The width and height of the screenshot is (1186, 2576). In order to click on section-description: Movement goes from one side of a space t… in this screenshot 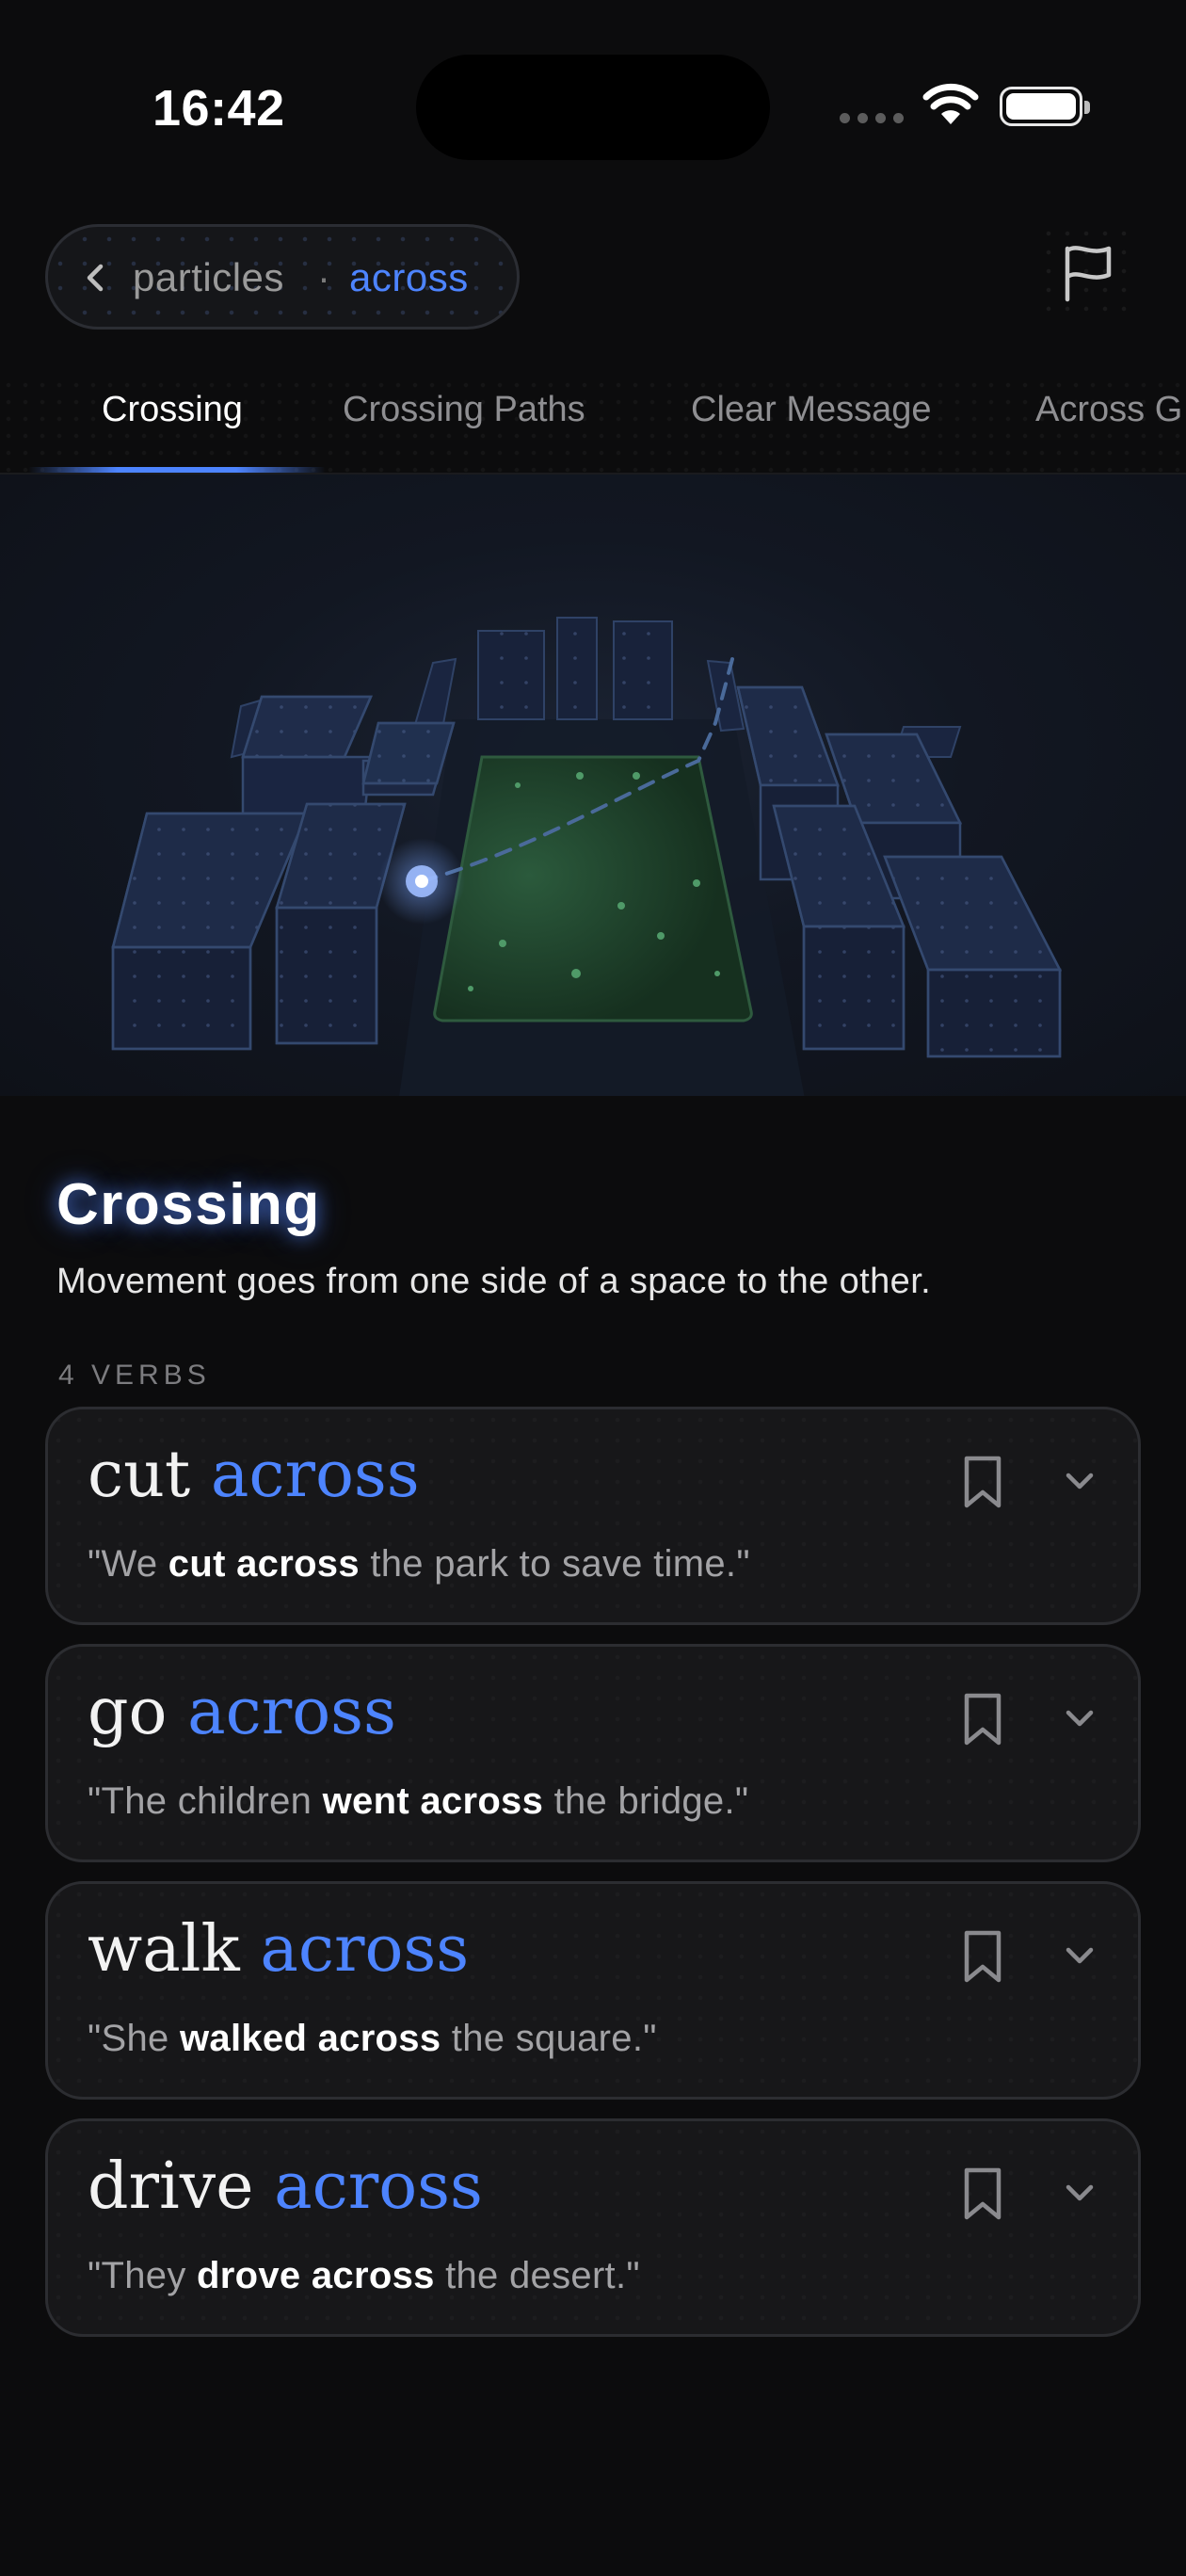, I will do `click(494, 1281)`.